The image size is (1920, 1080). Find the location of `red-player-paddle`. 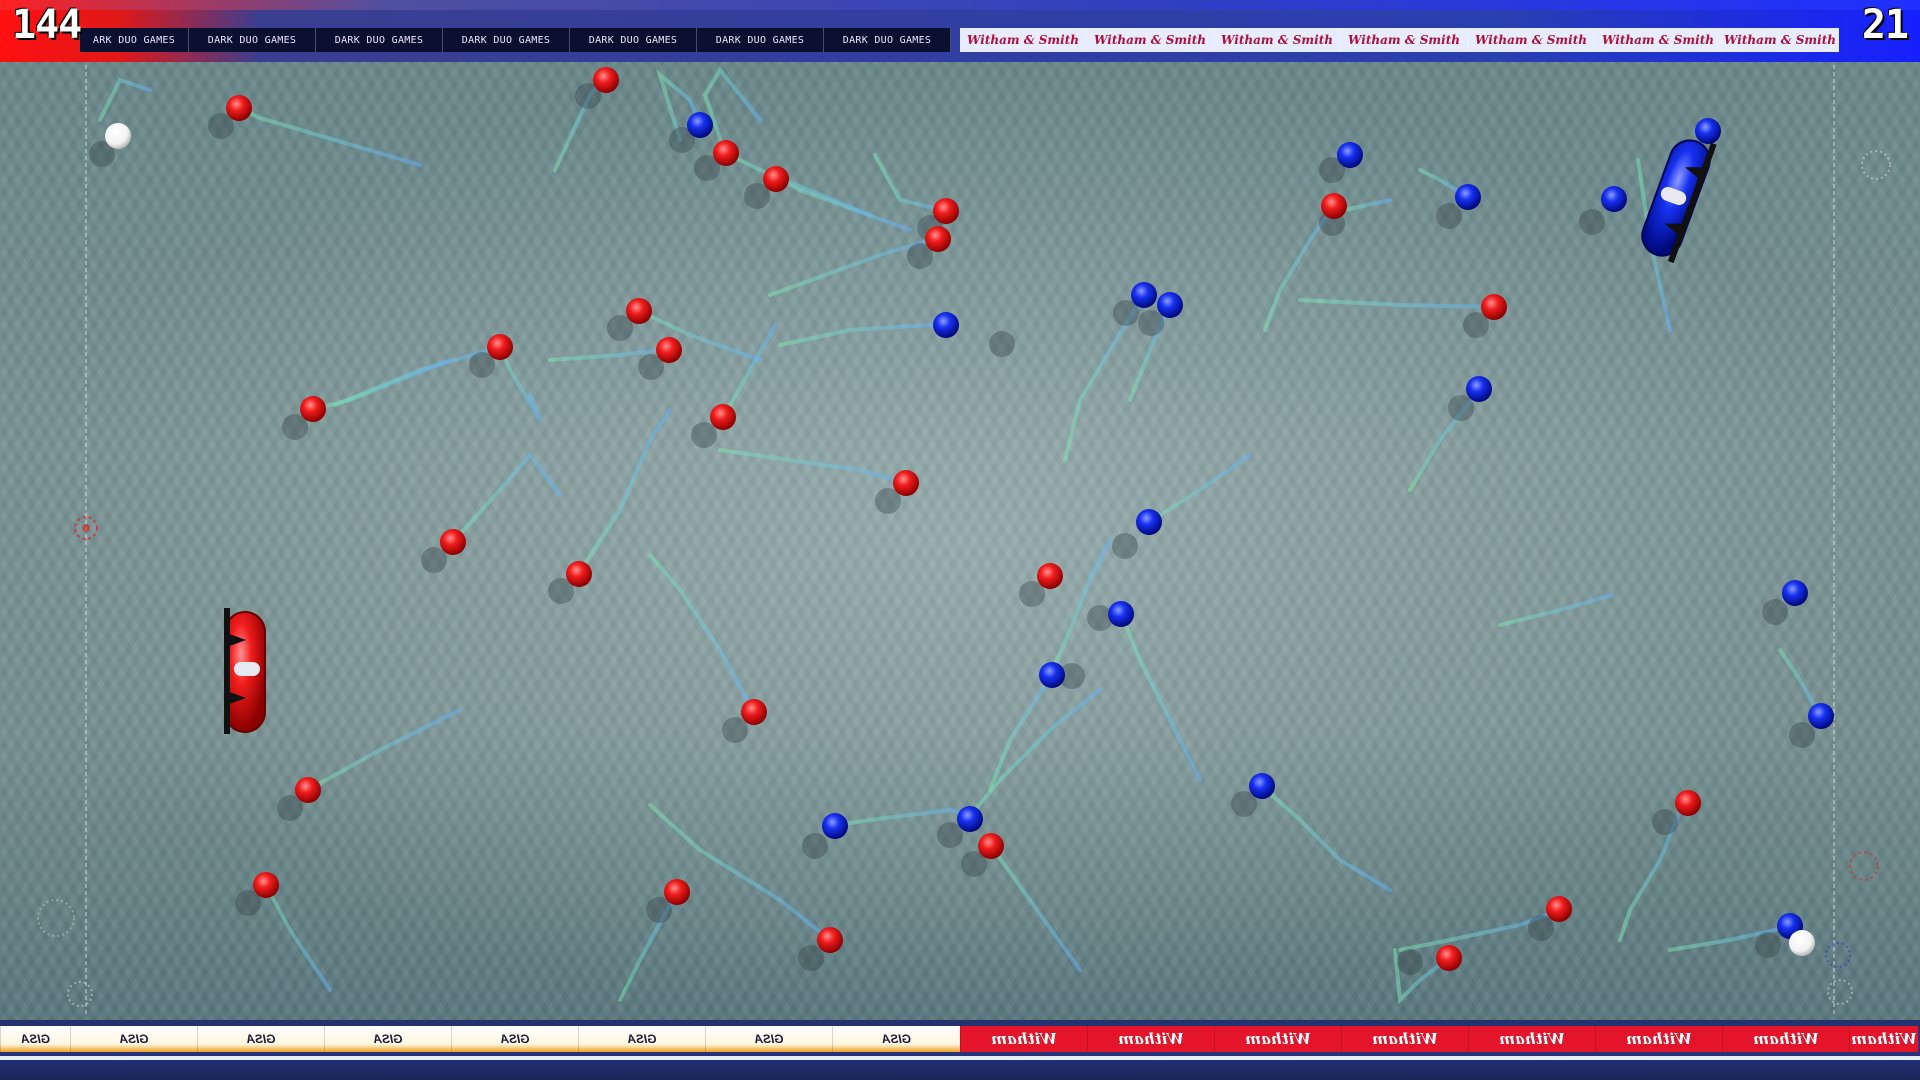

red-player-paddle is located at coordinates (245, 671).